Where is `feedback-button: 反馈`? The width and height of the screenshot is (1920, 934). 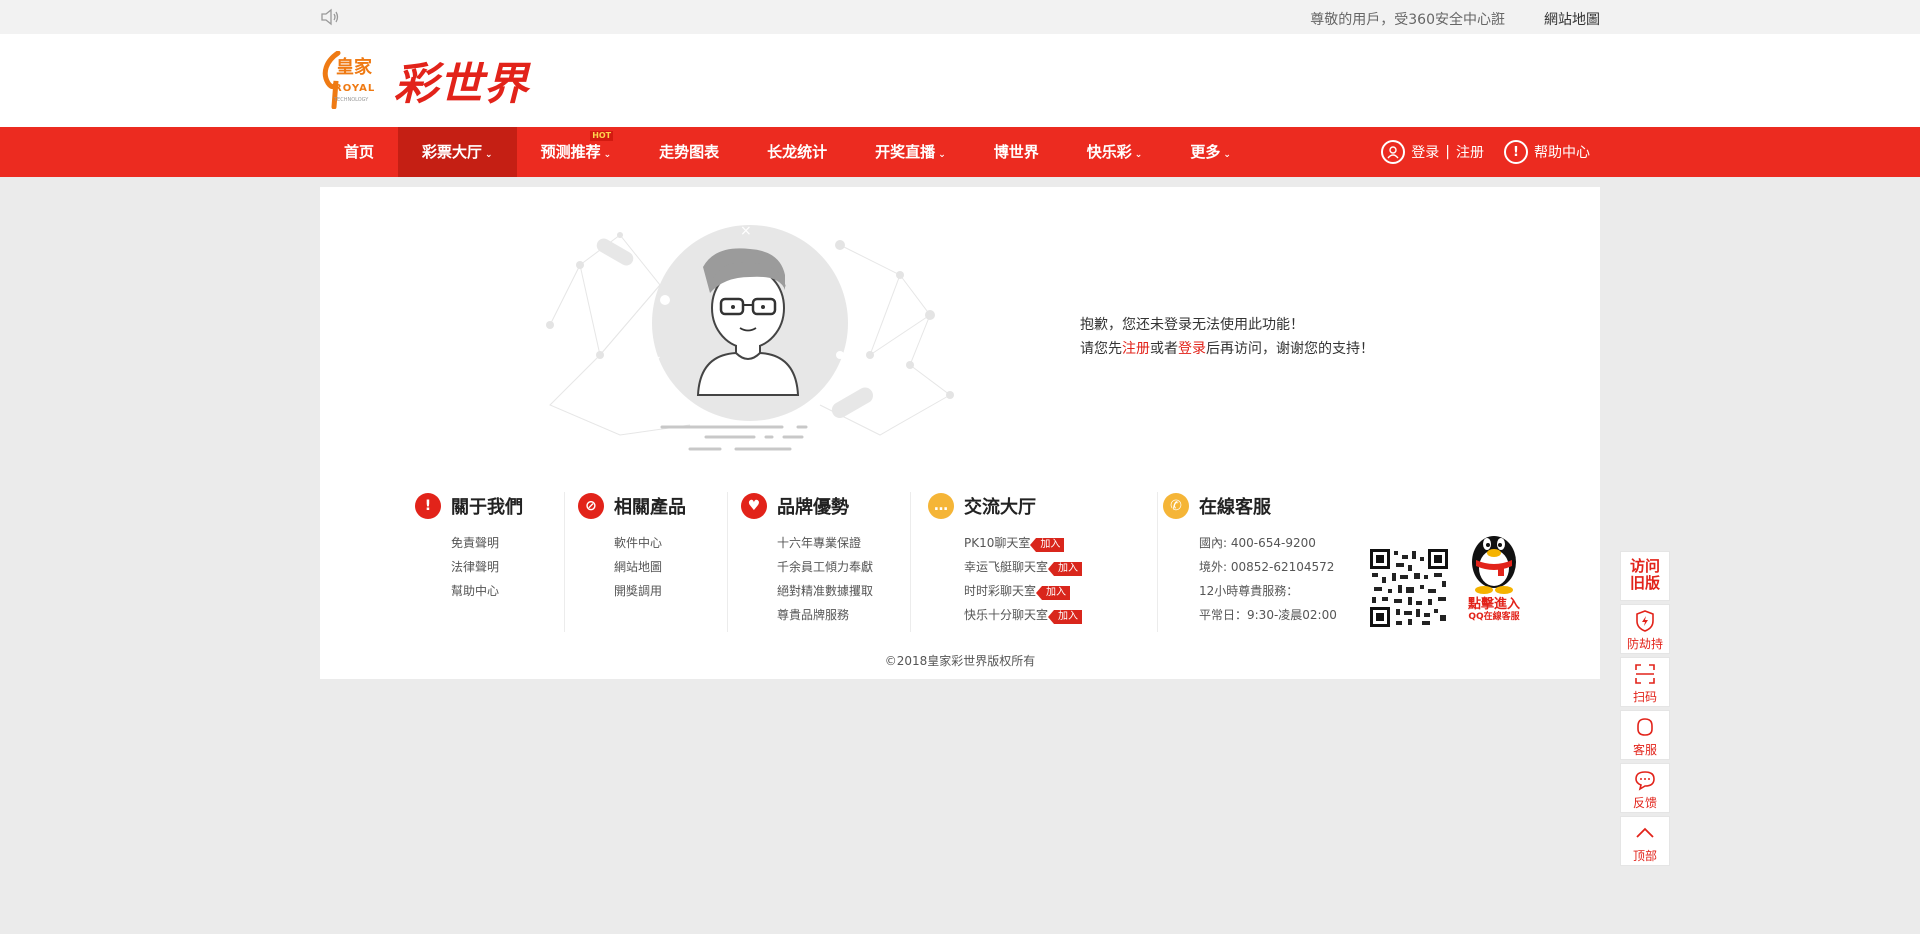 feedback-button: 反馈 is located at coordinates (1645, 788).